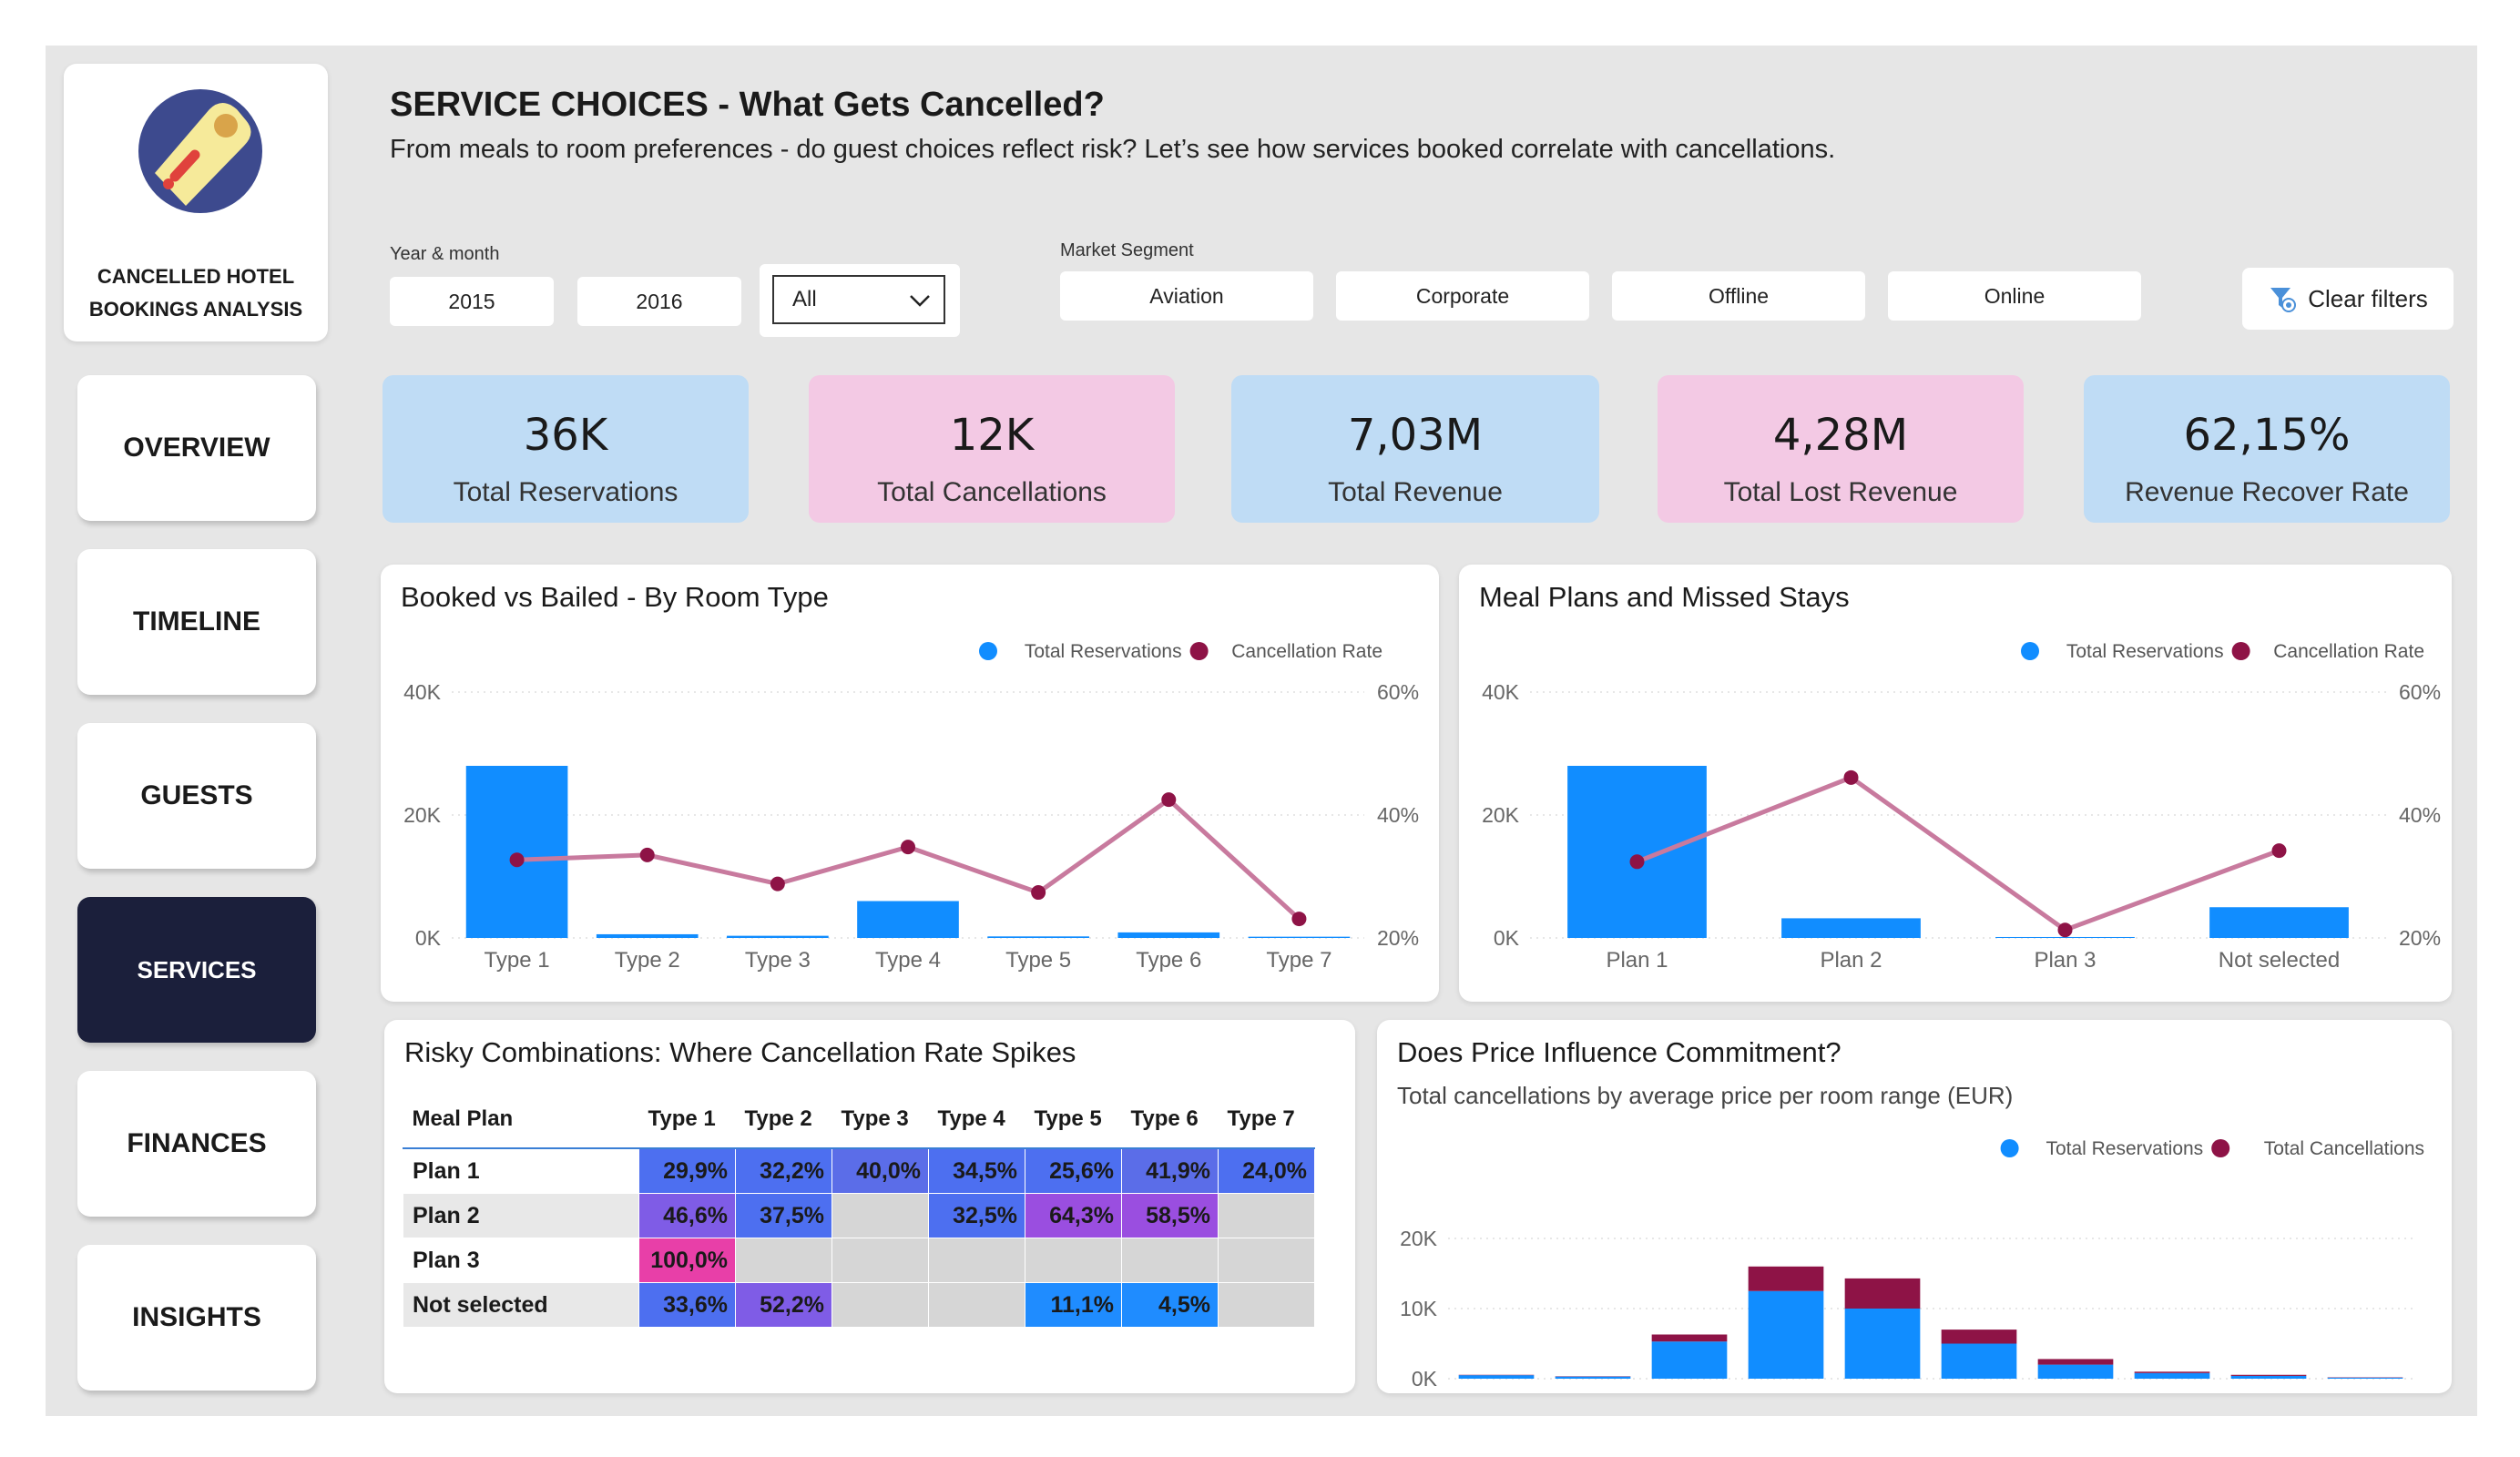 The image size is (2520, 1457). Describe the element at coordinates (2365, 1392) in the screenshot. I see `x-tick-label: 225-250` at that location.